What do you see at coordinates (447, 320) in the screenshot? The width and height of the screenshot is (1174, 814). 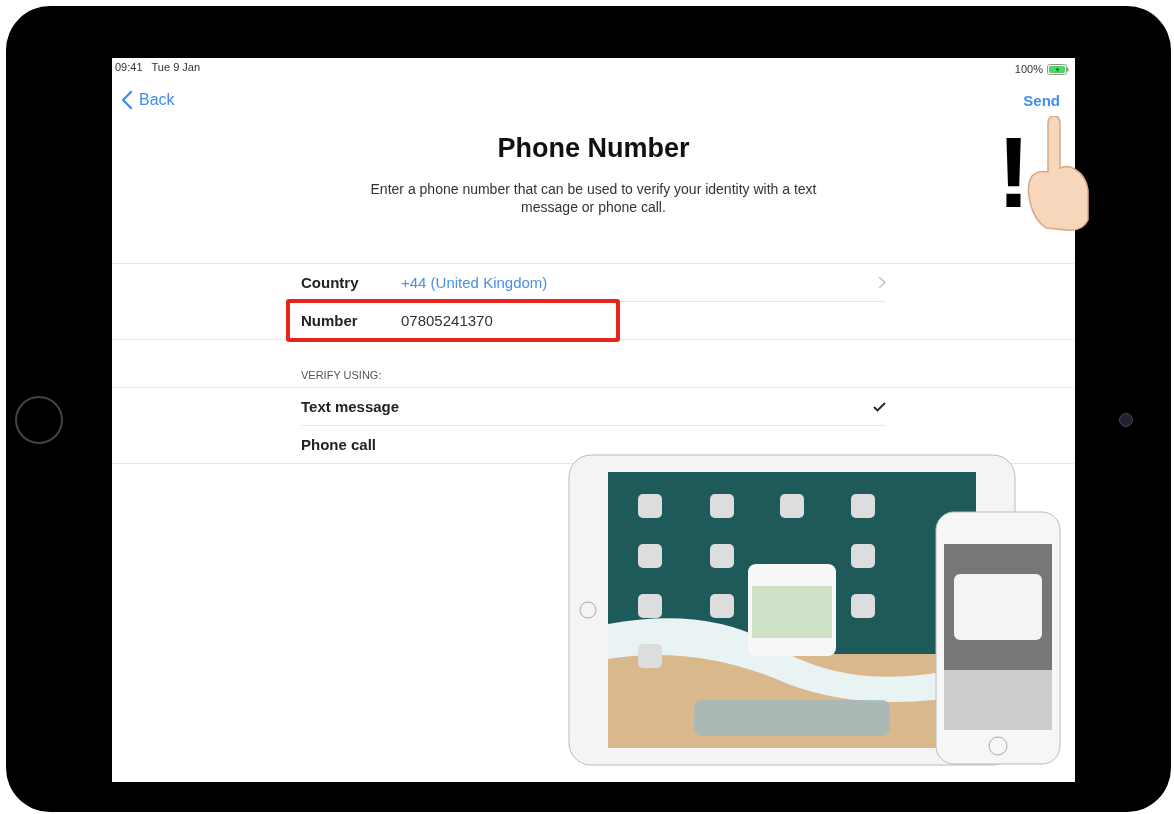 I see `number-input-field: 07805241370` at bounding box center [447, 320].